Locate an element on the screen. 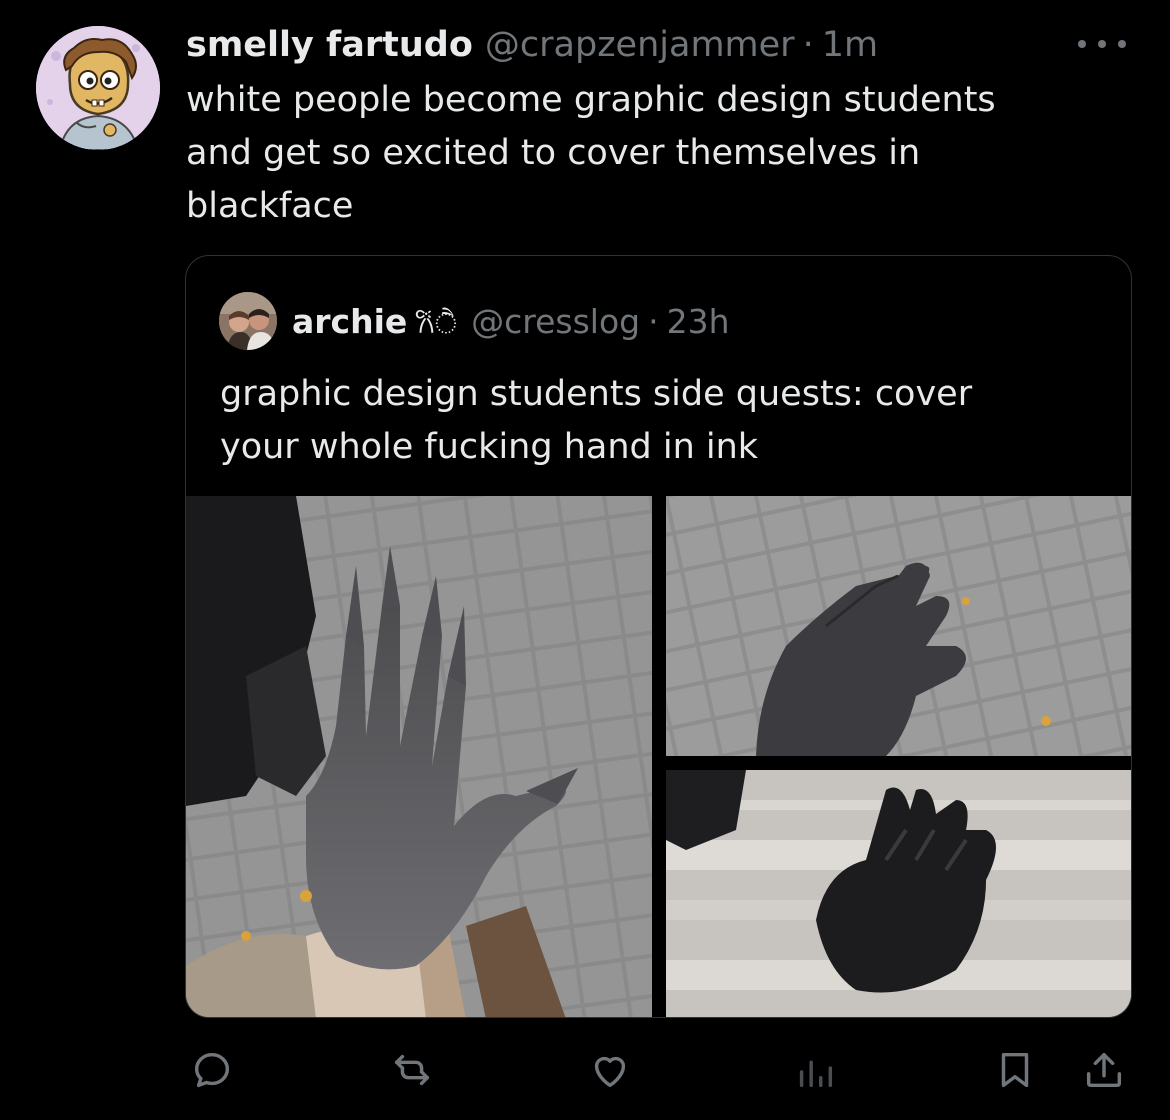 This screenshot has width=1170, height=1120. quoted-timestamp: 23h is located at coordinates (698, 322).